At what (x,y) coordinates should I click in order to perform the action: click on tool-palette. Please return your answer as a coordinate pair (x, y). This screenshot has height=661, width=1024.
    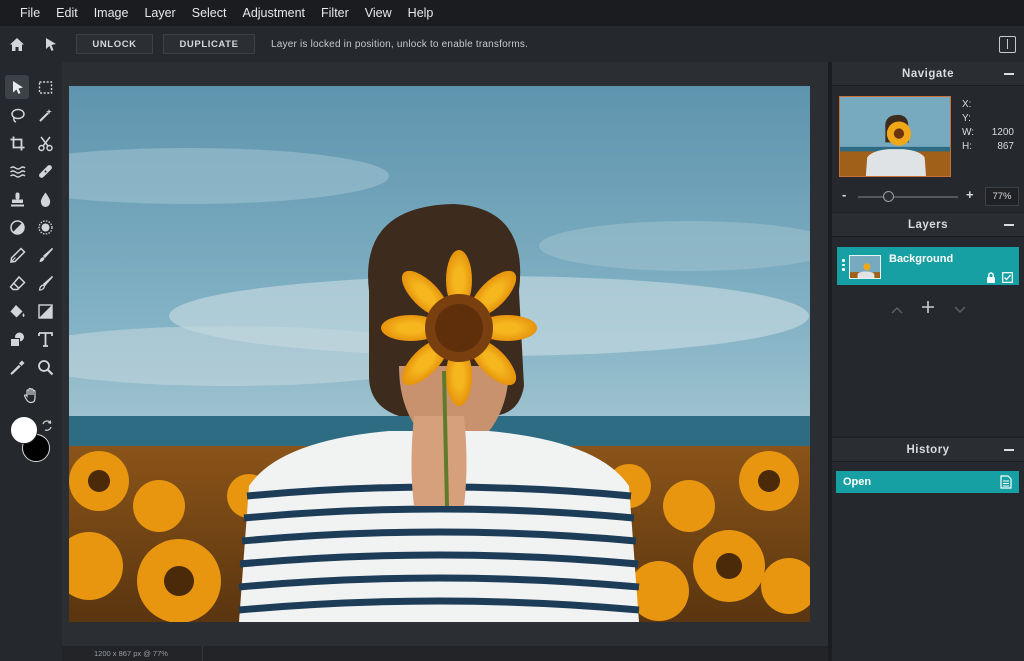
    Looking at the image, I should click on (31, 361).